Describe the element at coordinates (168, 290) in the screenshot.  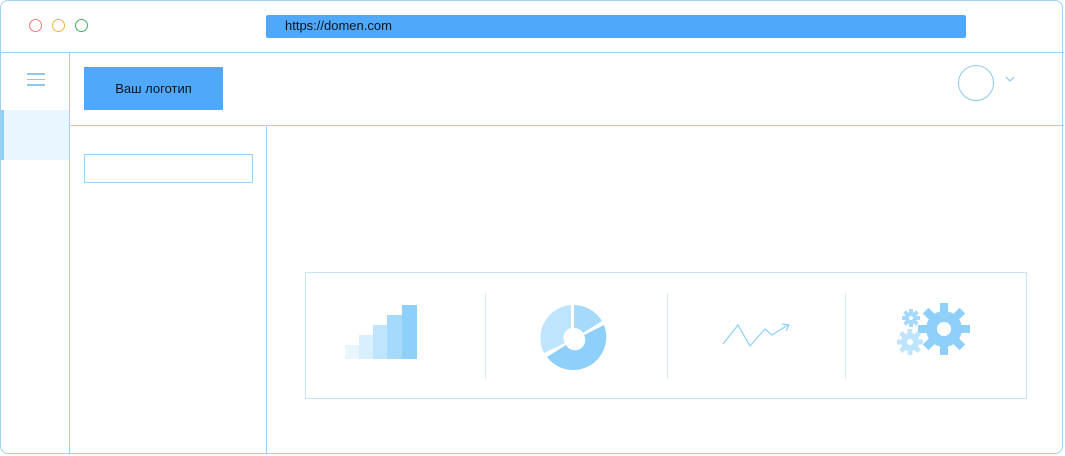
I see `left-panel` at that location.